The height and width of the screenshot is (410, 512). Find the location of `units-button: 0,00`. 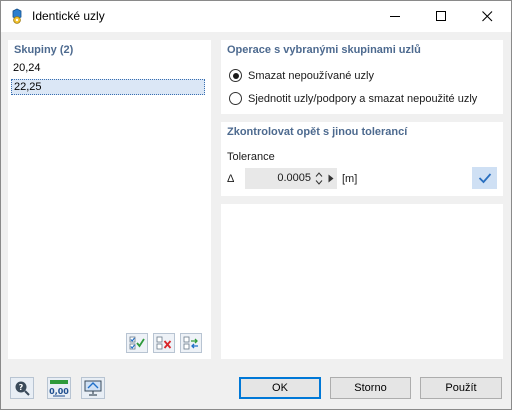

units-button: 0,00 is located at coordinates (59, 388).